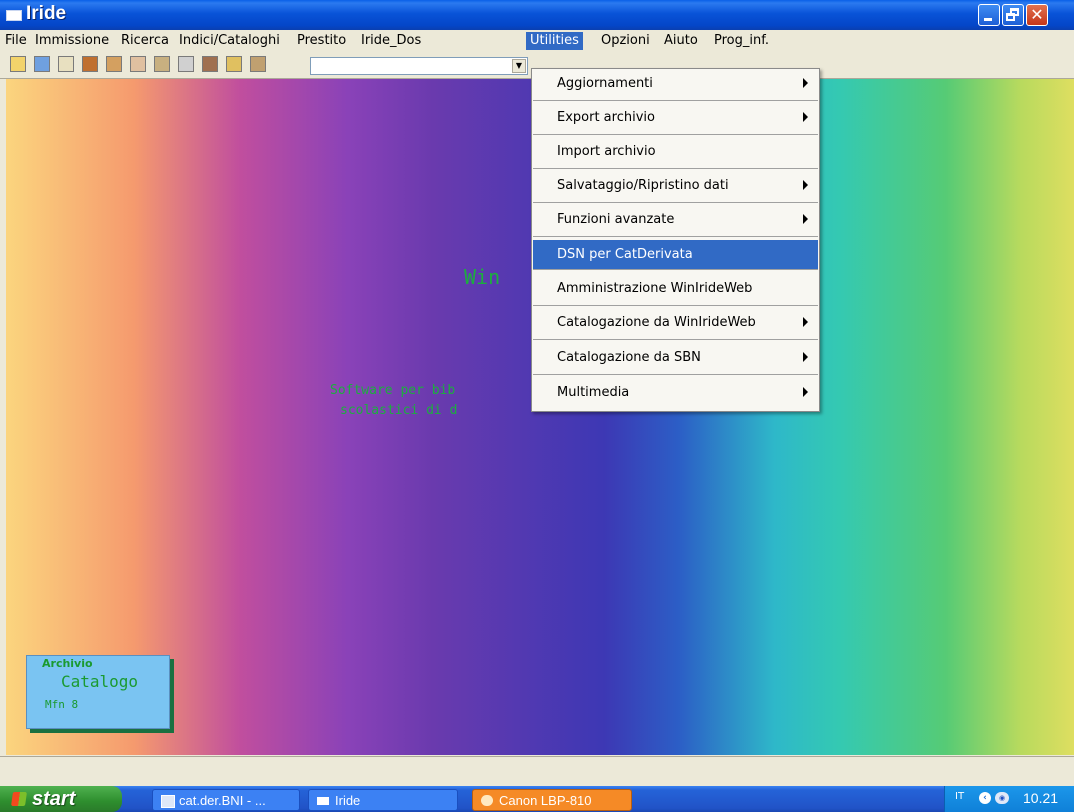 This screenshot has height=812, width=1074. What do you see at coordinates (16, 41) in the screenshot?
I see `menu-file: File` at bounding box center [16, 41].